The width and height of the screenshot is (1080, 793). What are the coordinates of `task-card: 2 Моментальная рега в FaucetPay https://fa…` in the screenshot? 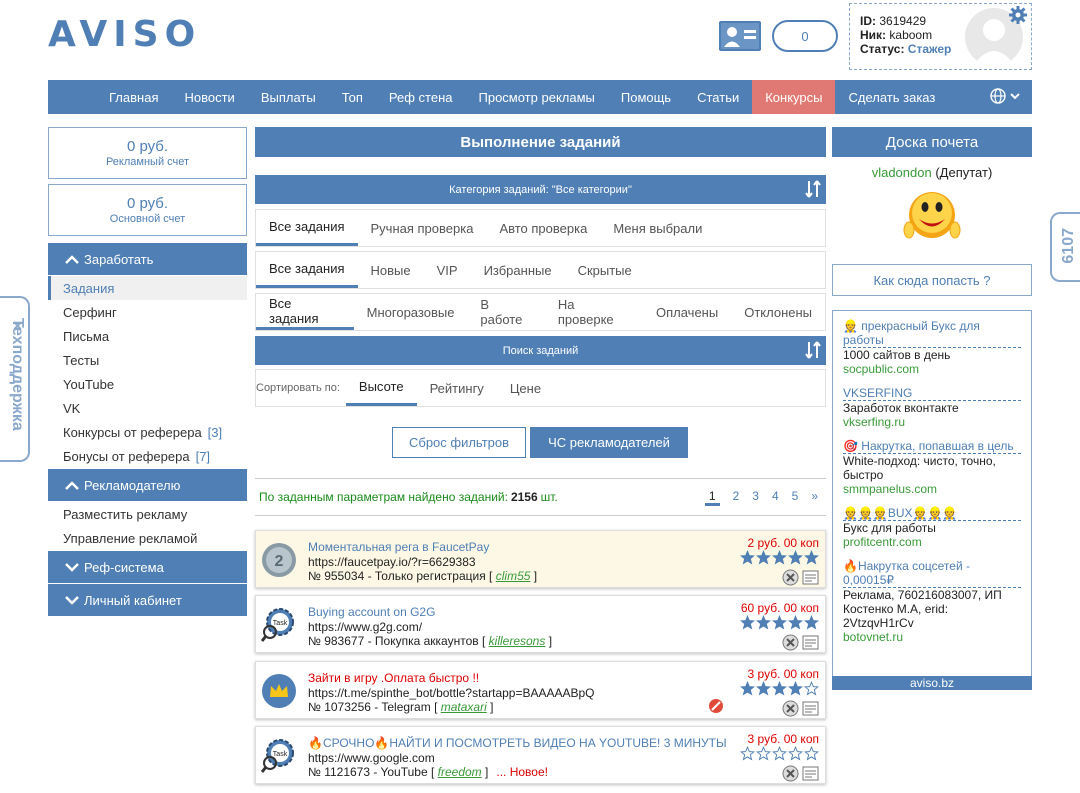 It's located at (540, 559).